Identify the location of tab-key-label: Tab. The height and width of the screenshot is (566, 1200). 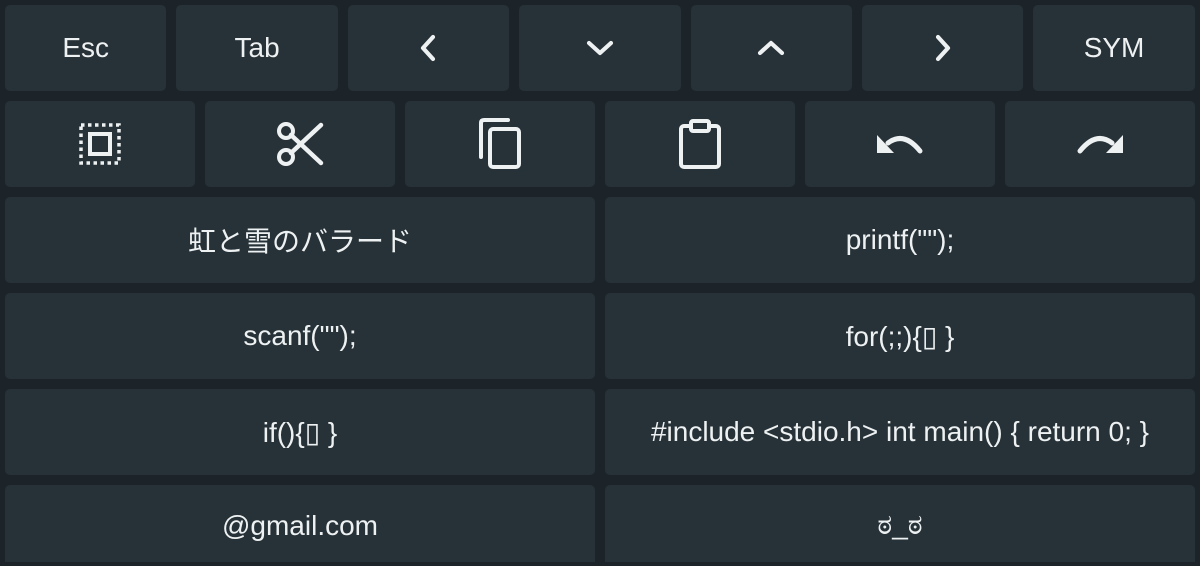
(257, 47).